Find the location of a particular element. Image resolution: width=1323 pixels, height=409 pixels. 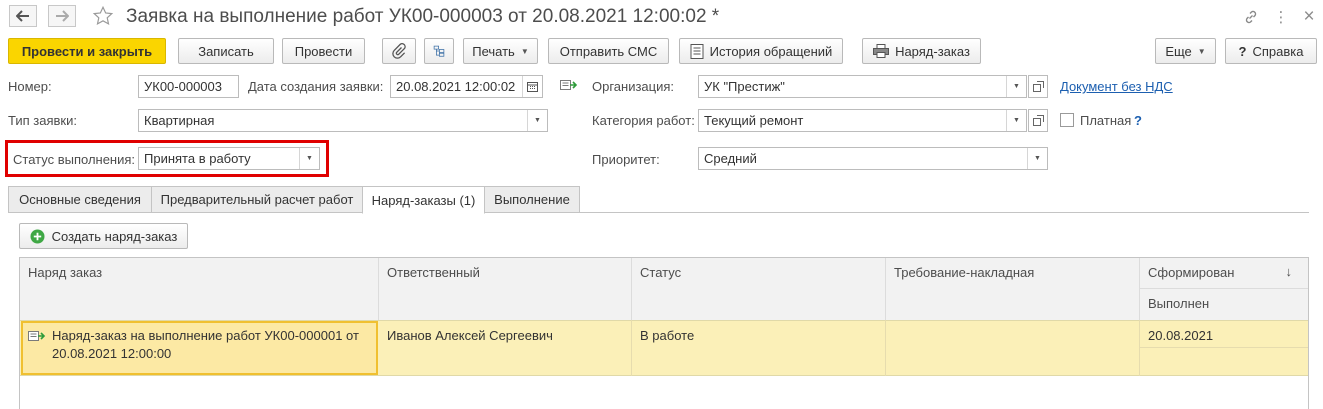

create-work-order-button: Создать наряд-заказ is located at coordinates (103, 236).